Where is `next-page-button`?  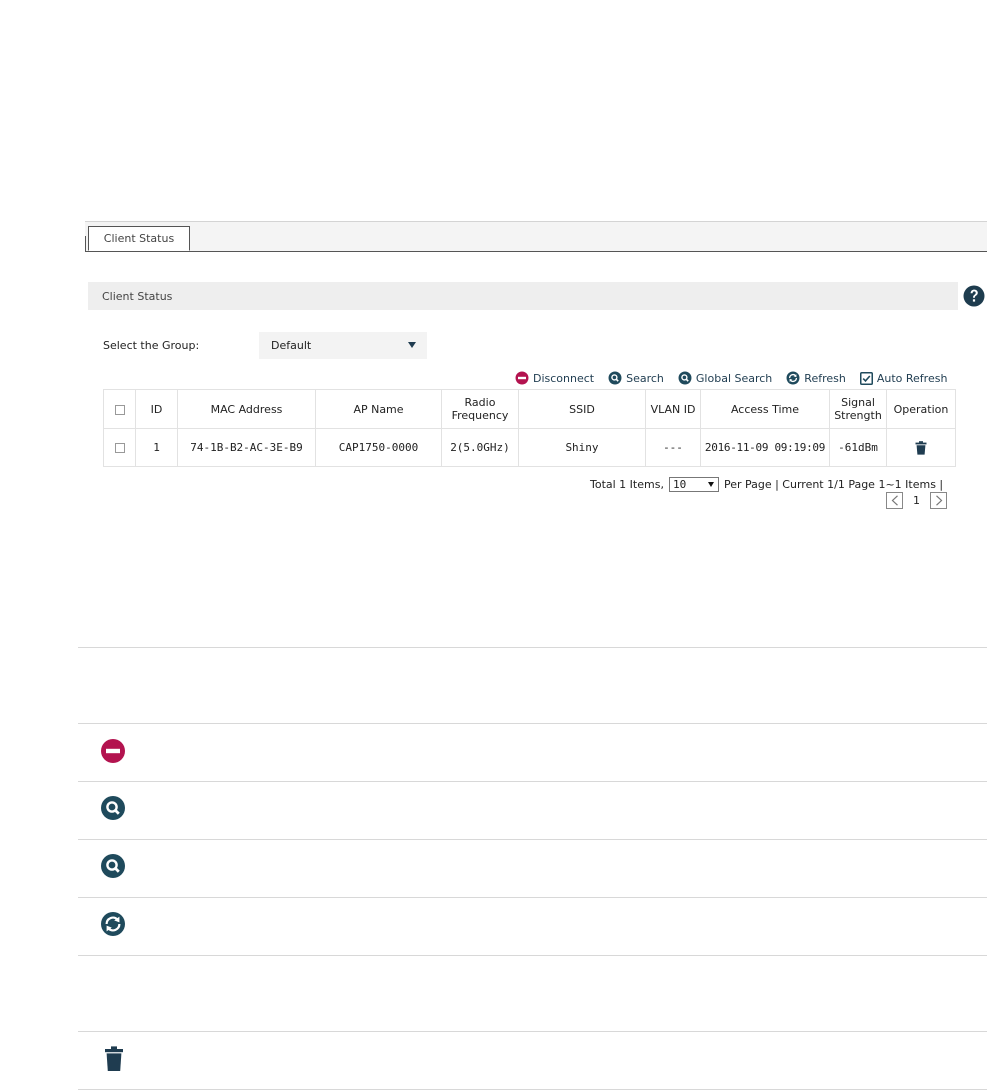 next-page-button is located at coordinates (938, 500).